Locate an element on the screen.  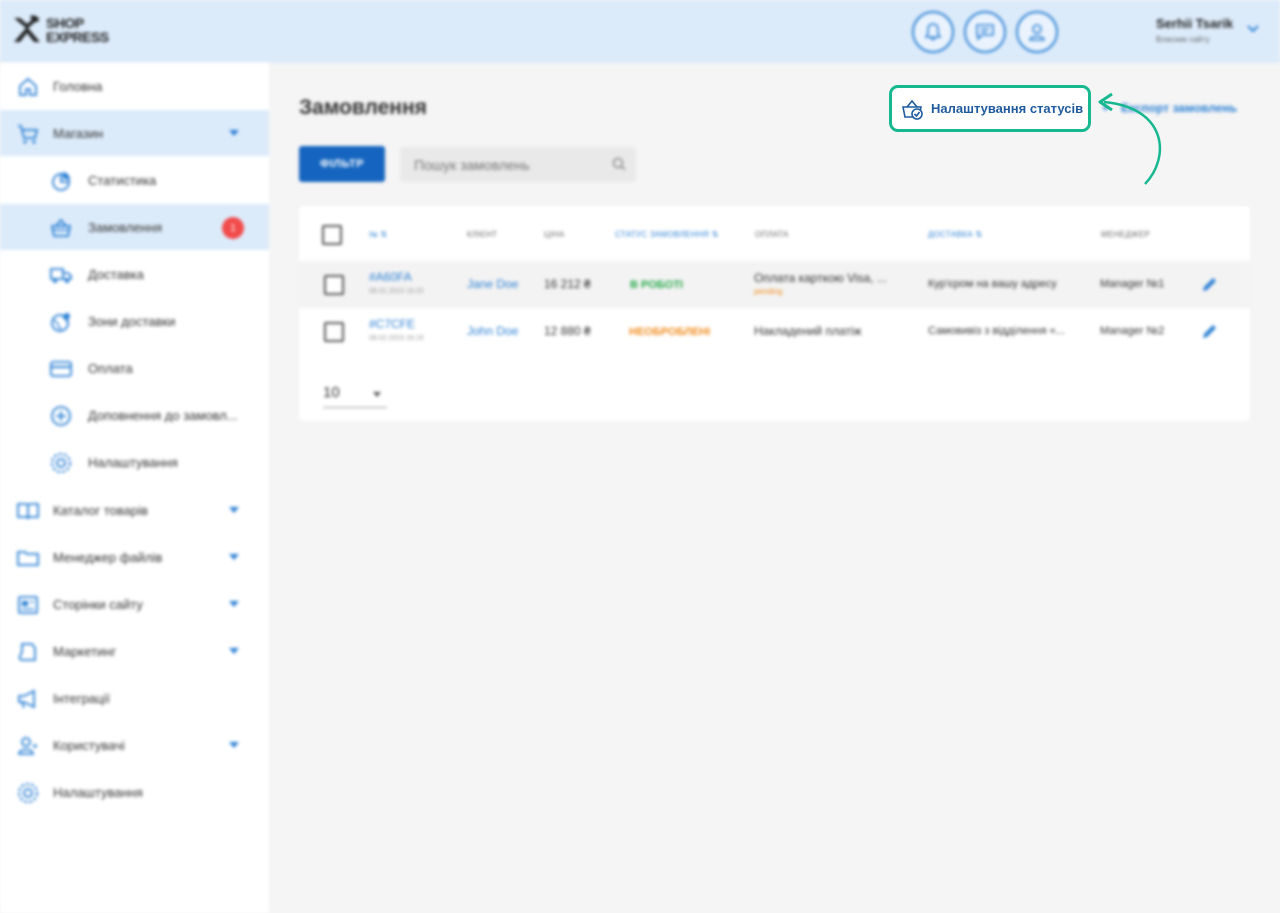
sidebar-item-settings: Налаштування is located at coordinates (134, 792).